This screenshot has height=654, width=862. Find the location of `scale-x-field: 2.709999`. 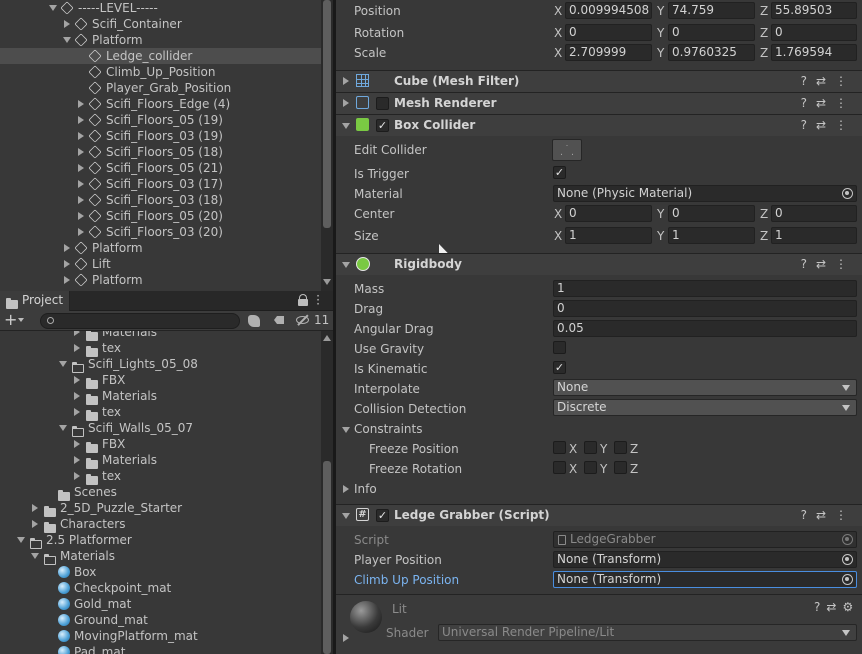

scale-x-field: 2.709999 is located at coordinates (608, 52).